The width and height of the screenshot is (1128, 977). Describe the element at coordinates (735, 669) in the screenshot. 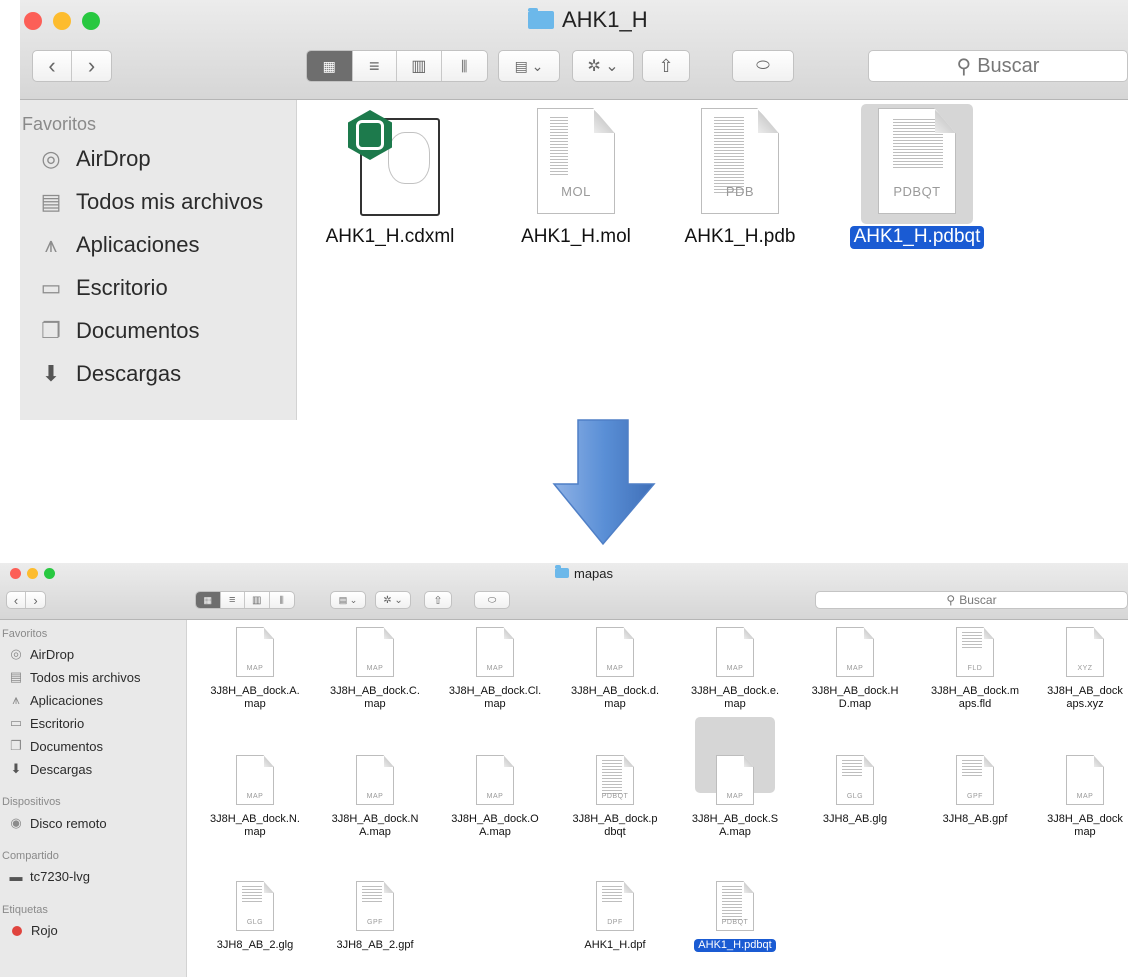

I see `file-item: MAP 3J8H_AB_dock.e. map` at that location.